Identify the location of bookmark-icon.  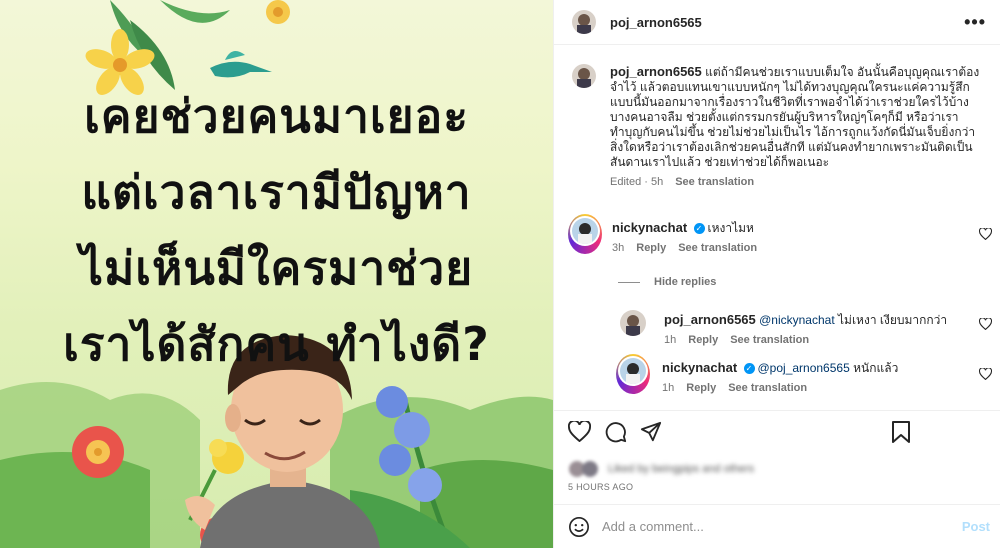
(901, 432).